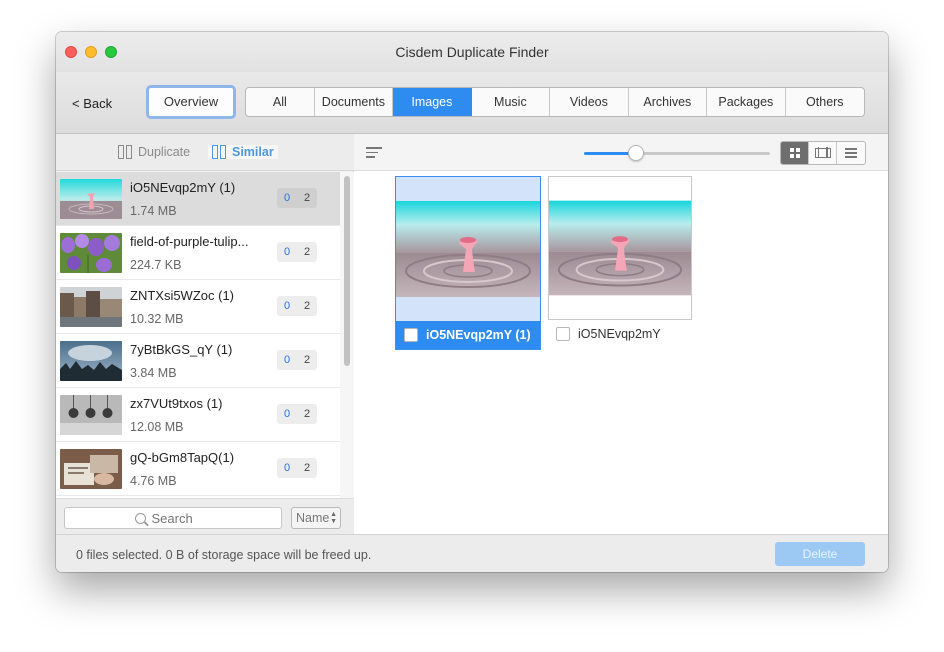 Image resolution: width=944 pixels, height=652 pixels. Describe the element at coordinates (478, 335) in the screenshot. I see `card-label: iO5NEvqp2mY (1)` at that location.